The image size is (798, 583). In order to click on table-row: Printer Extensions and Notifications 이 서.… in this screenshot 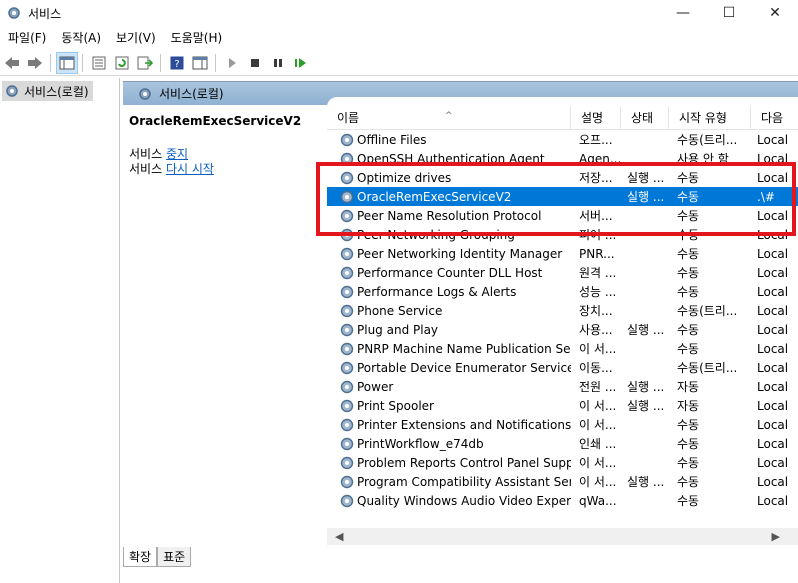, I will do `click(562, 424)`.